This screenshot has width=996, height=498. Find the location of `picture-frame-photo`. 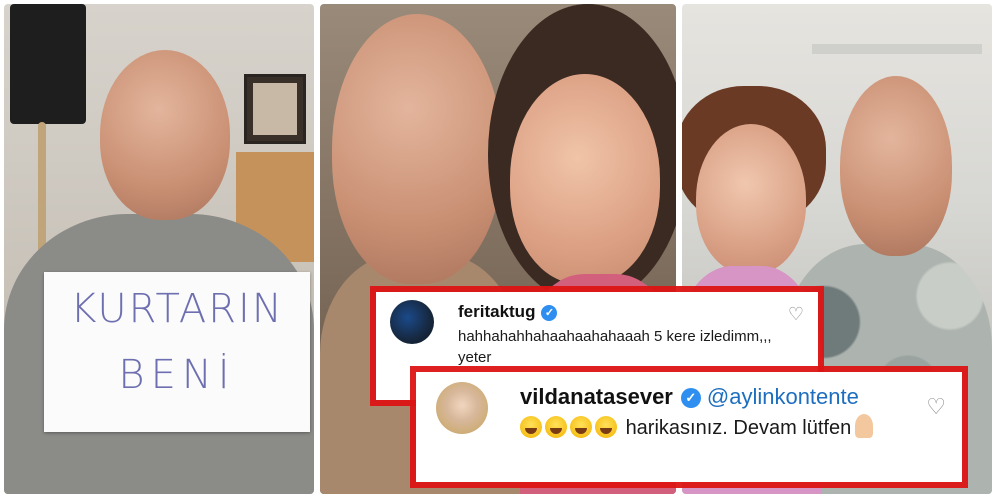

picture-frame-photo is located at coordinates (275, 109).